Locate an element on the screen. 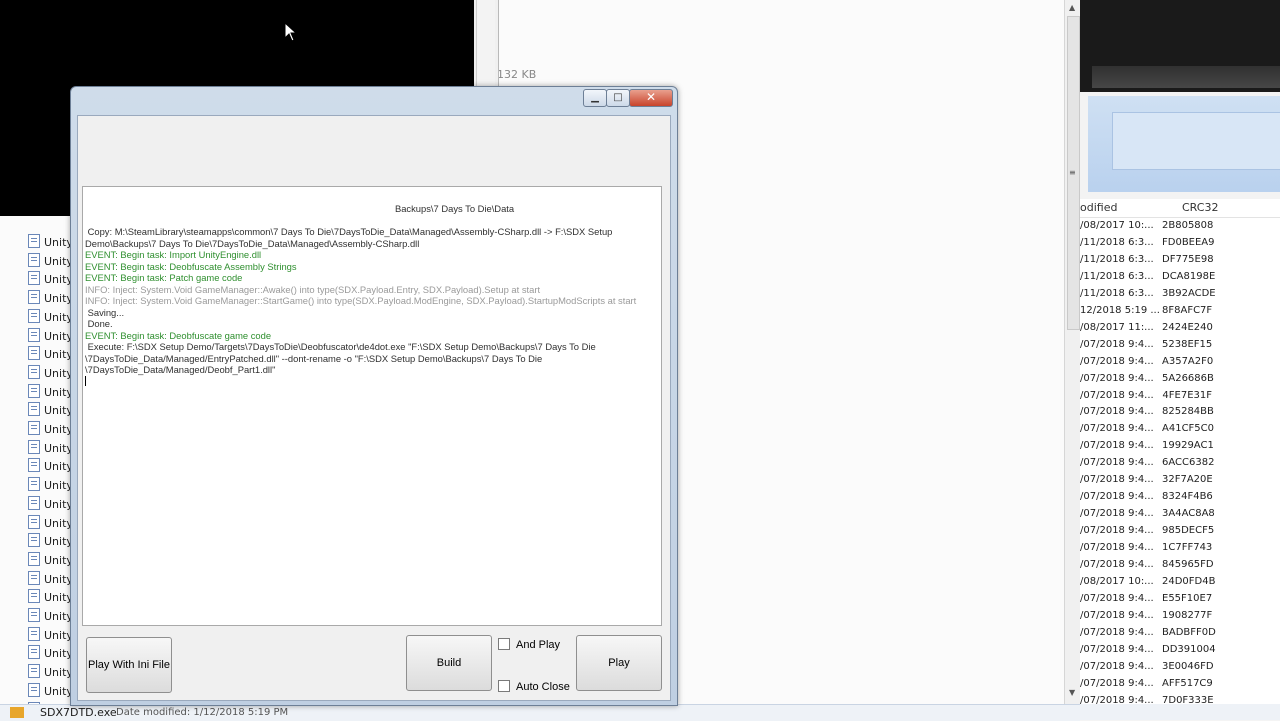 The width and height of the screenshot is (1280, 721). crc-list-row: /07/2018 9:4... 6ACC6382 is located at coordinates (1180, 464).